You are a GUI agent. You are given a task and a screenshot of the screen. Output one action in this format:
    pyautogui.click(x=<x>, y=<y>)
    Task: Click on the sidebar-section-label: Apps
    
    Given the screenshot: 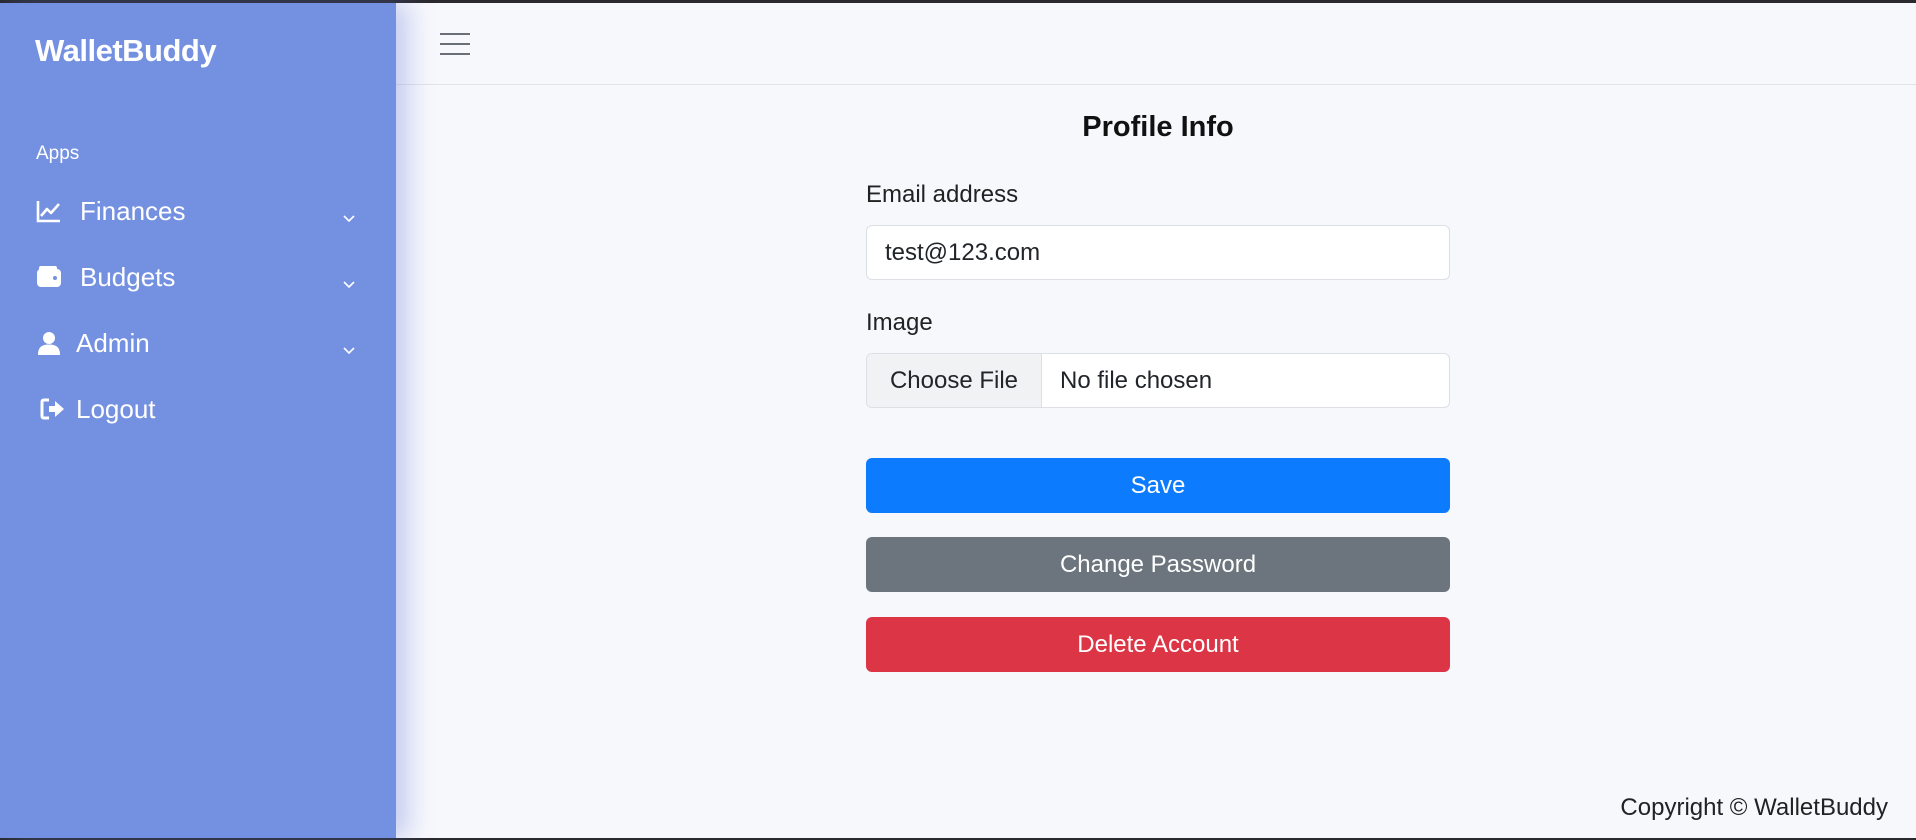 What is the action you would take?
    pyautogui.click(x=58, y=153)
    